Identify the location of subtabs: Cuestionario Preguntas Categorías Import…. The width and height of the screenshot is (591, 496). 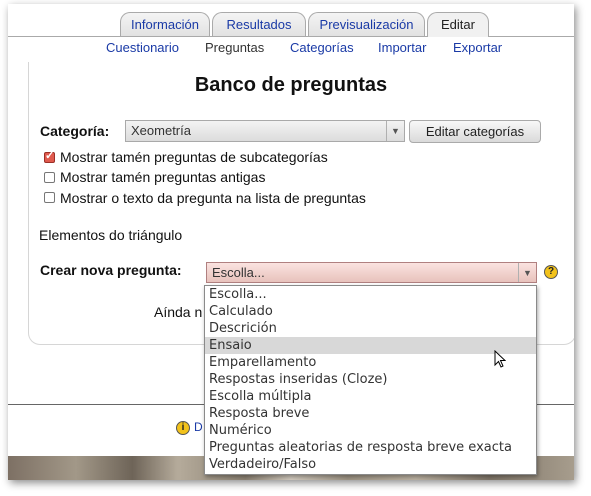
(291, 49).